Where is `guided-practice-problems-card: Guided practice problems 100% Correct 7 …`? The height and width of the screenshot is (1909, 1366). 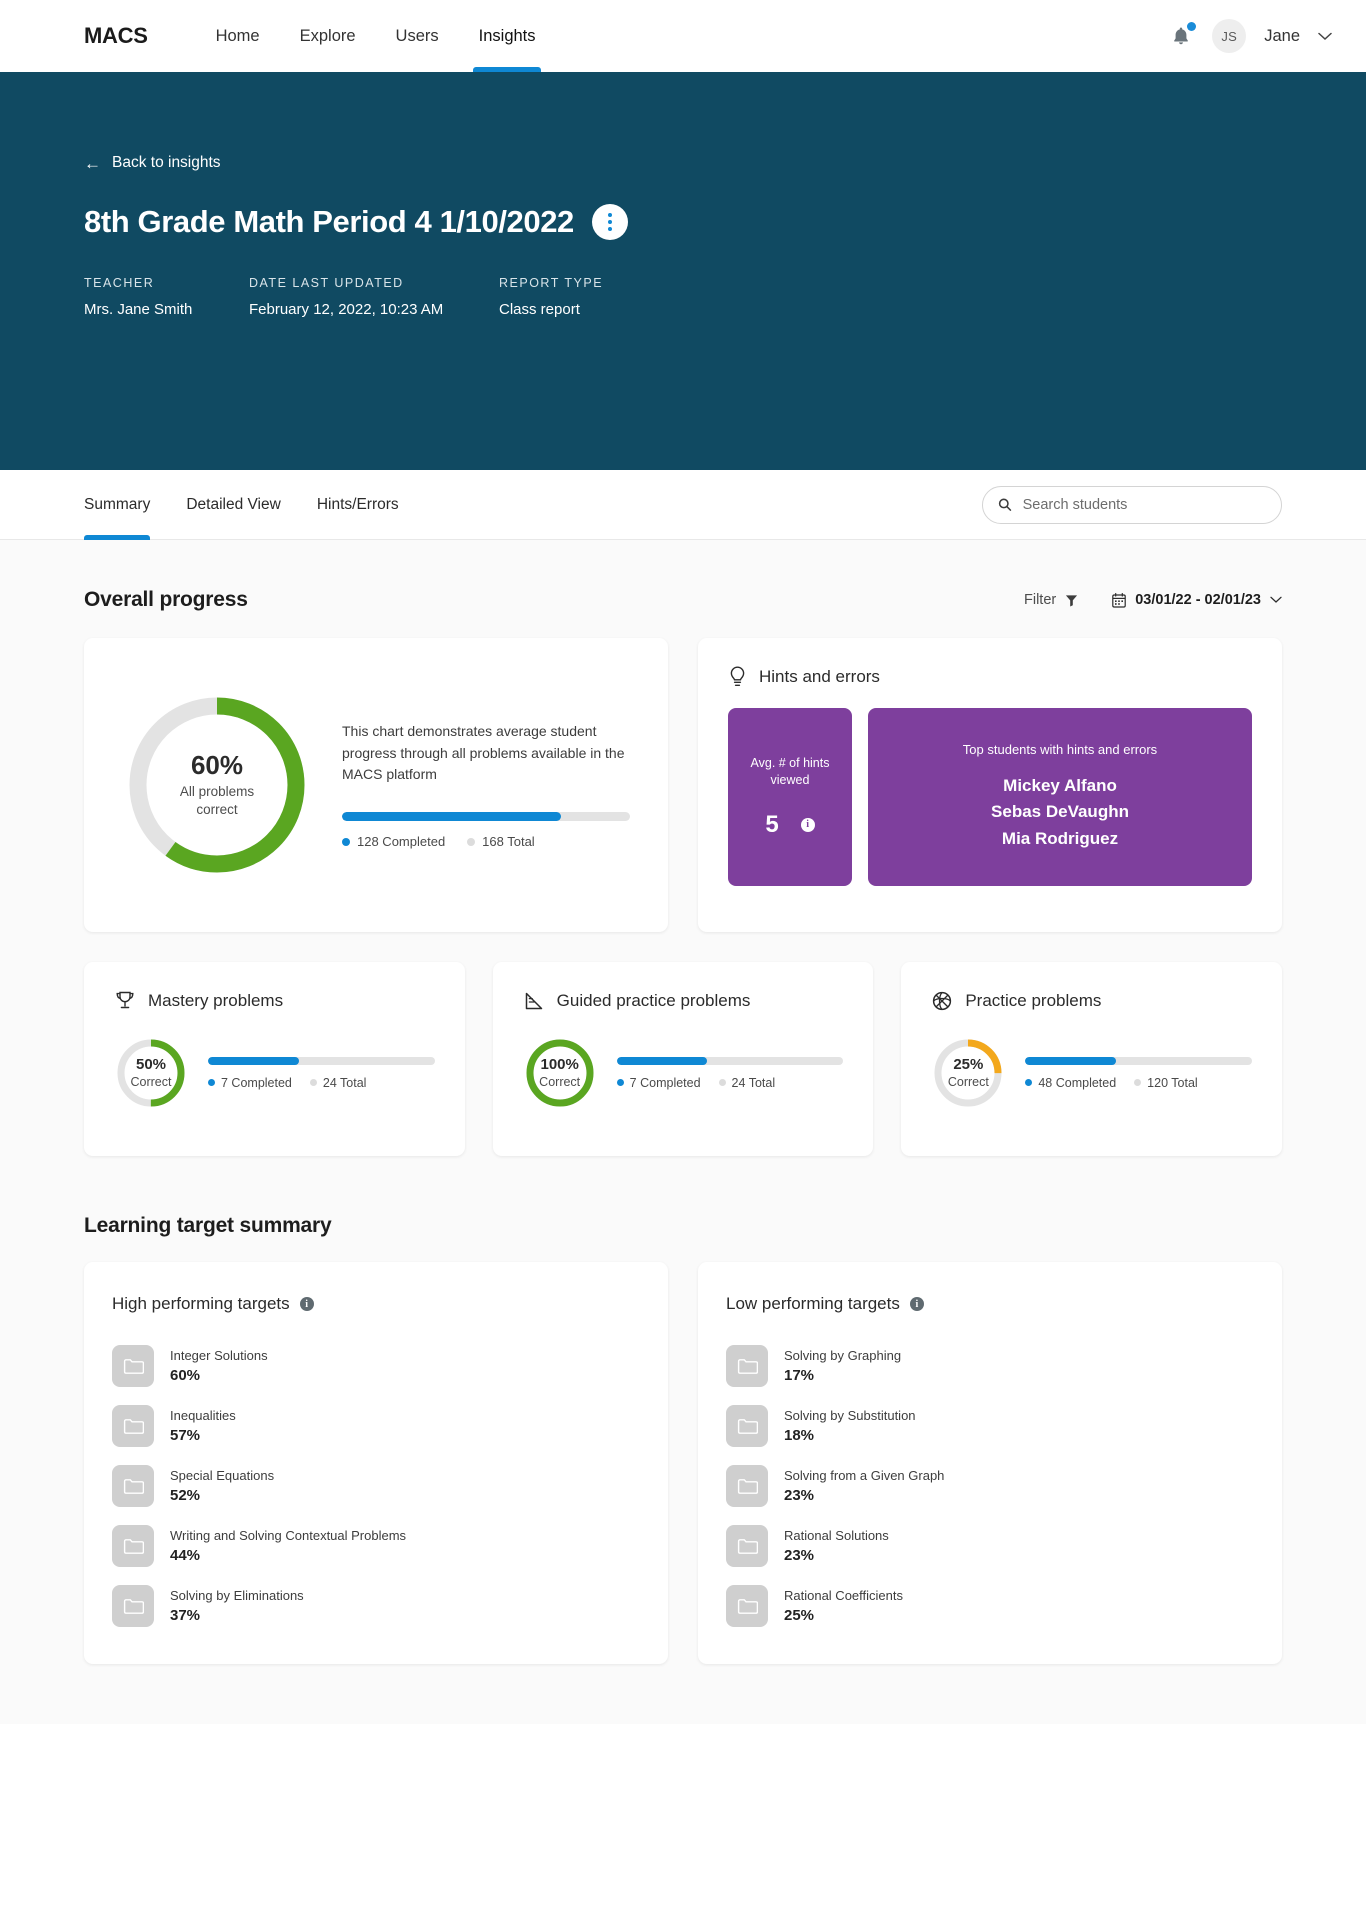
guided-practice-problems-card: Guided practice problems 100% Correct 7 … is located at coordinates (683, 1059).